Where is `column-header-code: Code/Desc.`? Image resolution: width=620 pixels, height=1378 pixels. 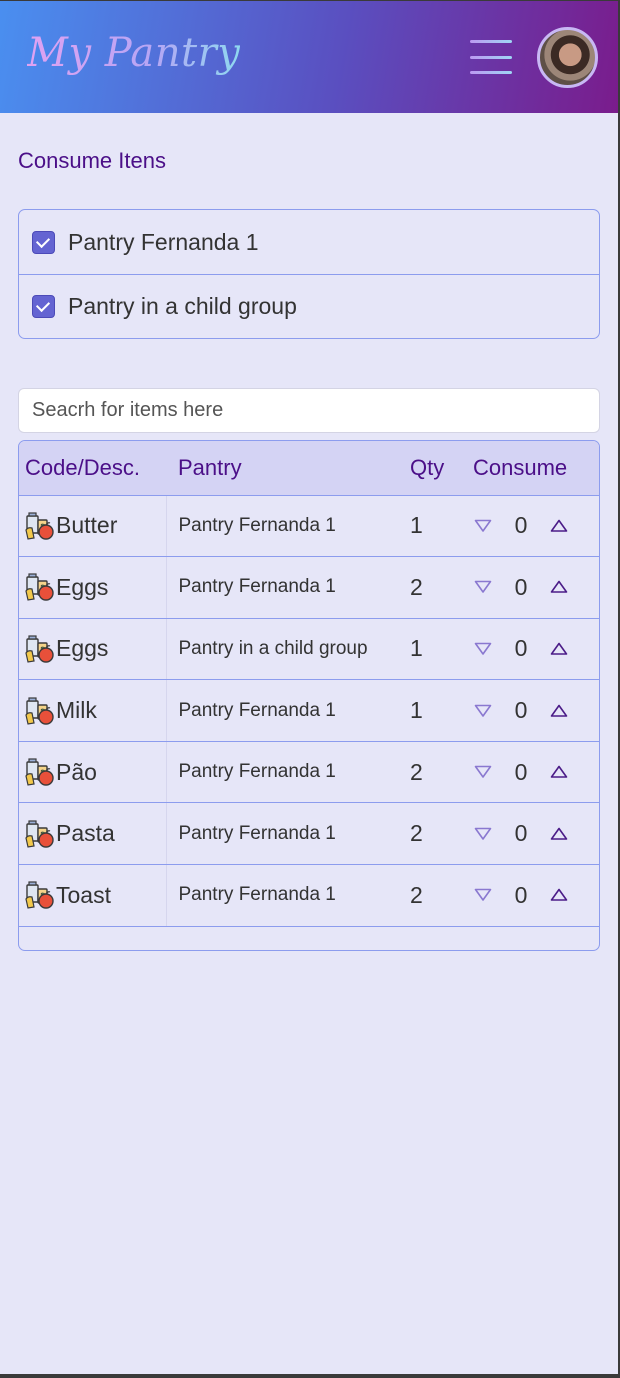
column-header-code: Code/Desc. is located at coordinates (92, 468).